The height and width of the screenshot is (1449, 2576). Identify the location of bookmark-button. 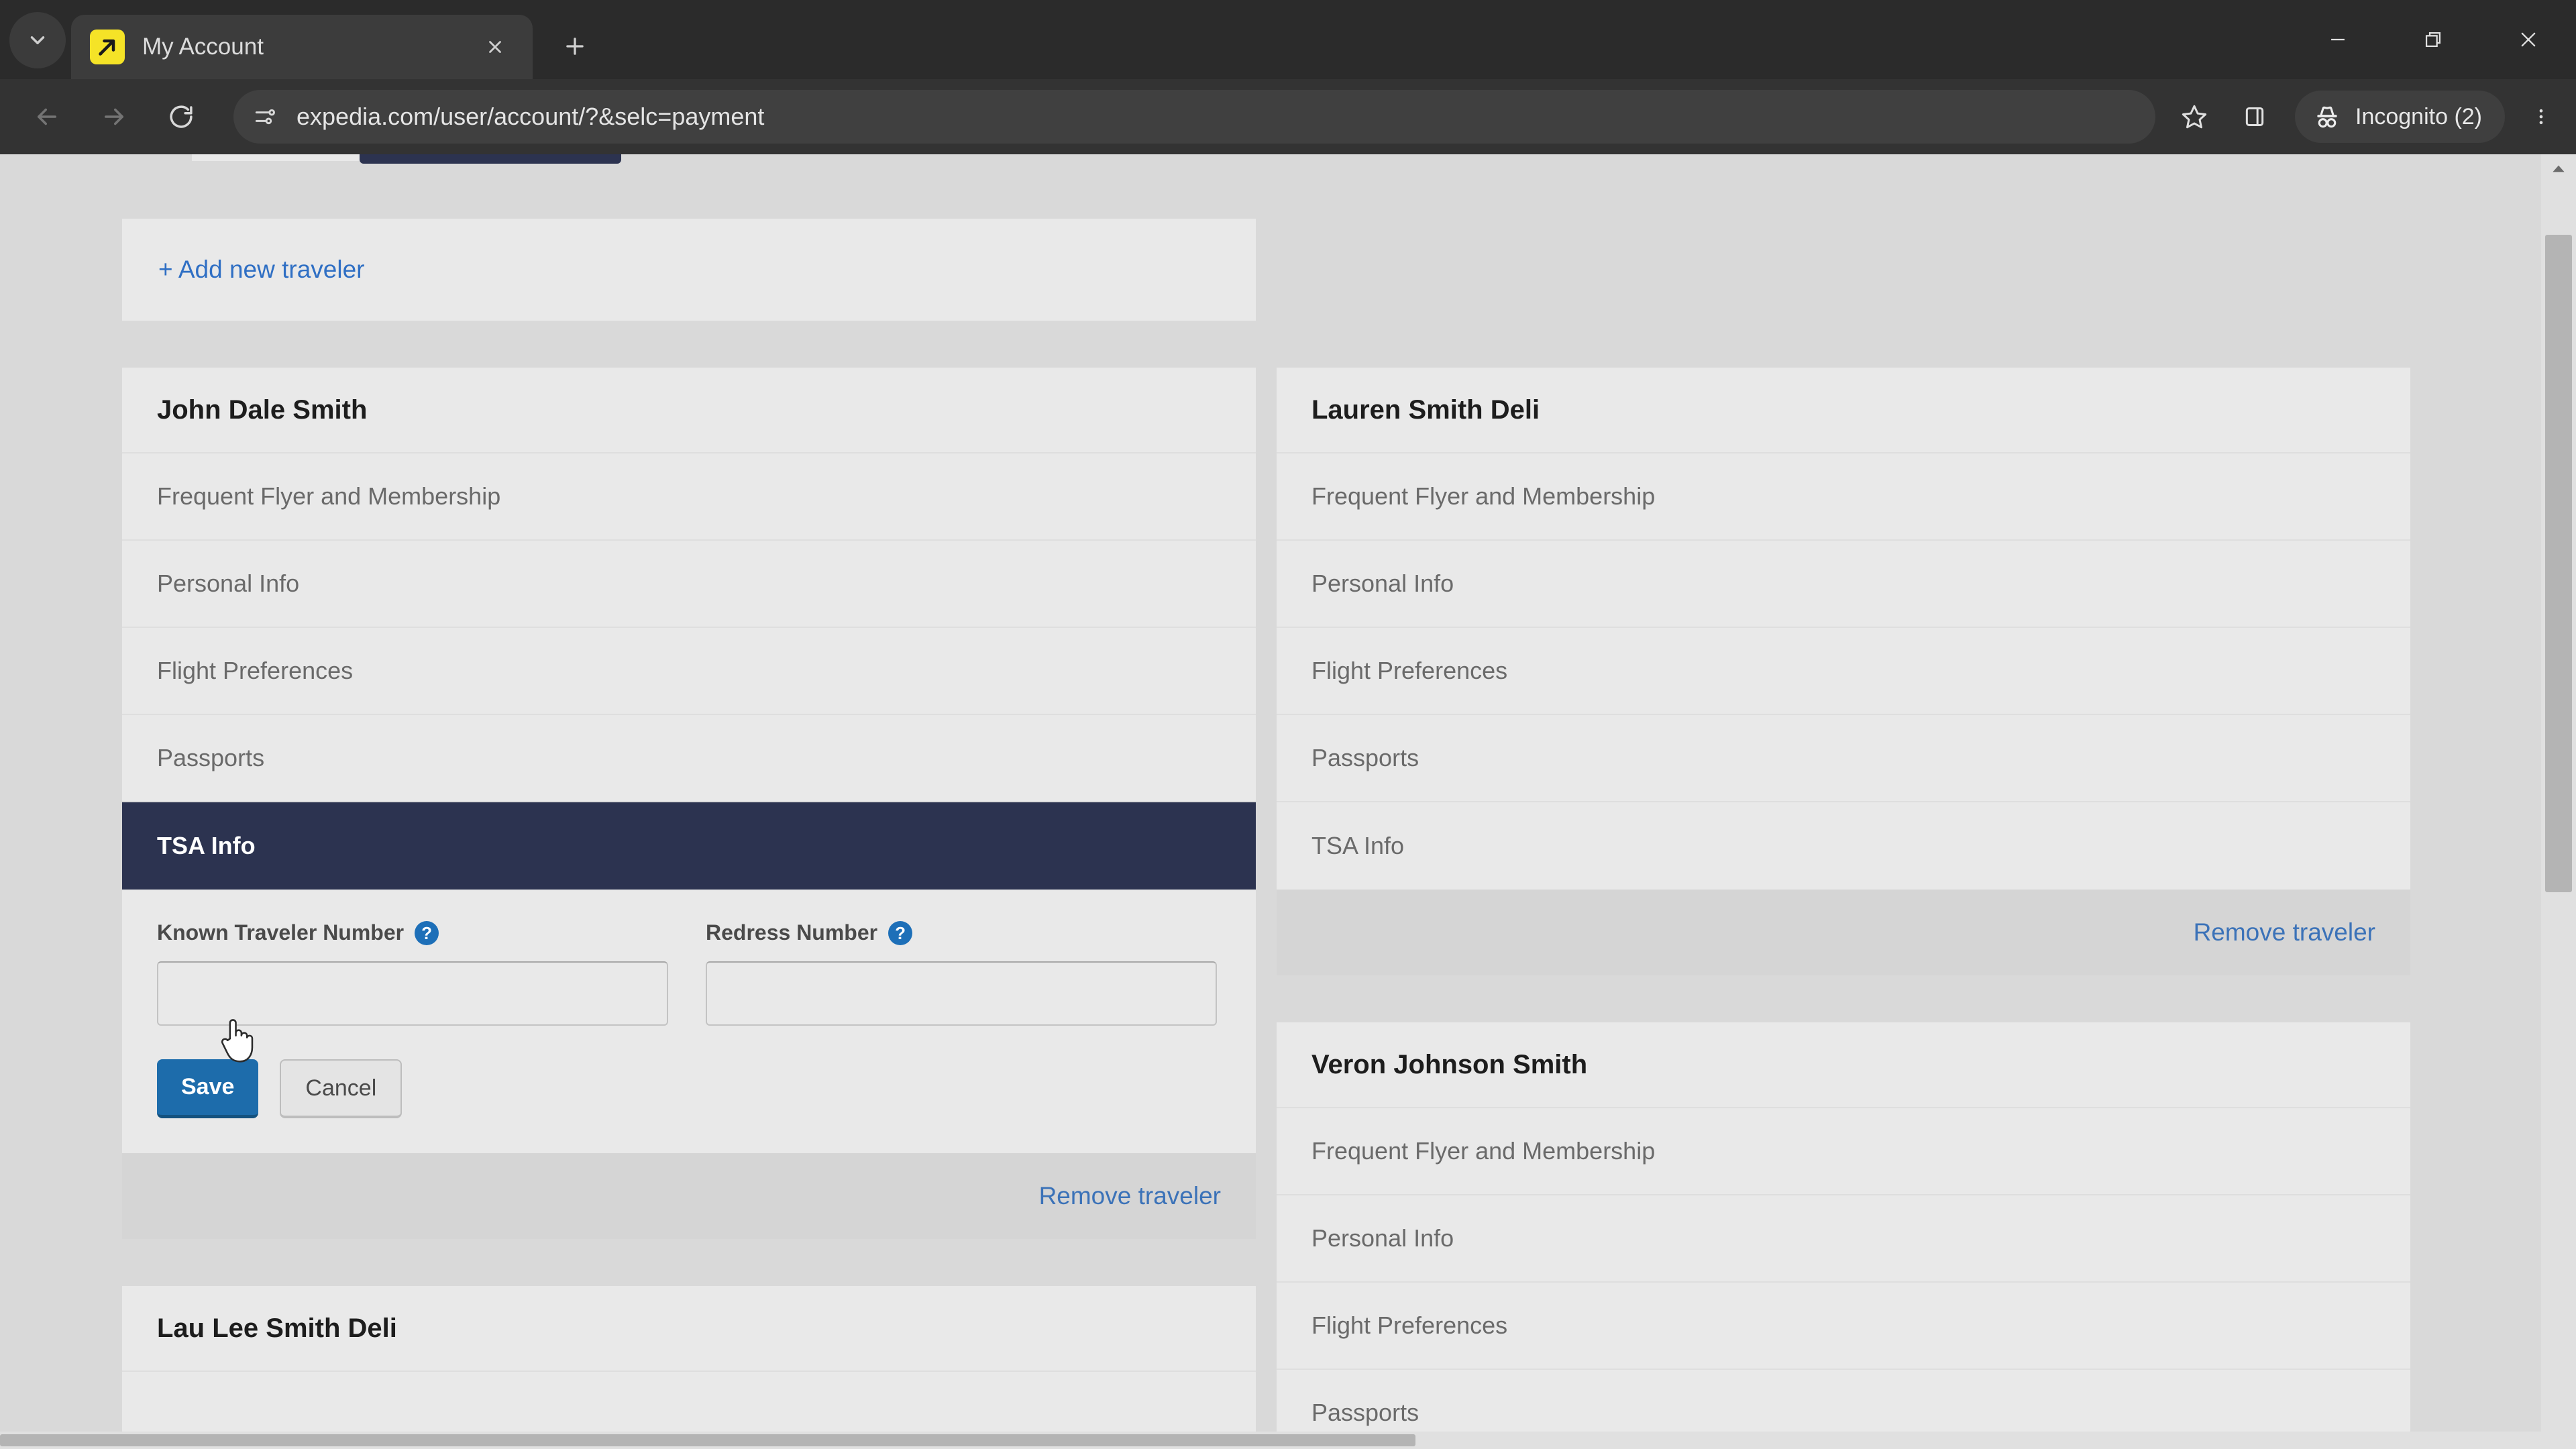
(2194, 117).